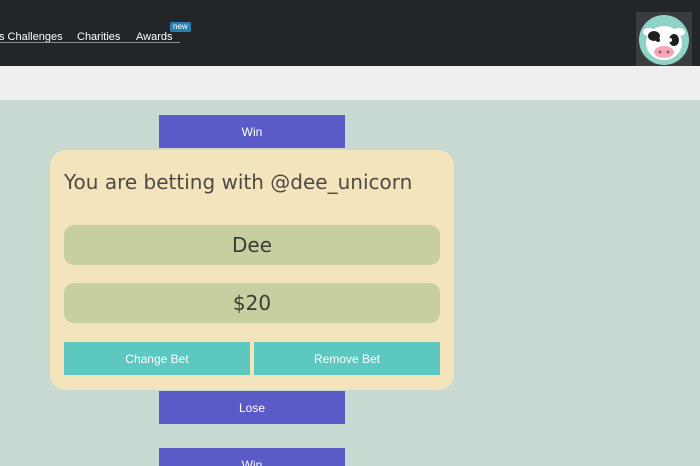 The width and height of the screenshot is (700, 466). What do you see at coordinates (238, 182) in the screenshot?
I see `bet-card-title: You are betting with @dee_unicorn` at bounding box center [238, 182].